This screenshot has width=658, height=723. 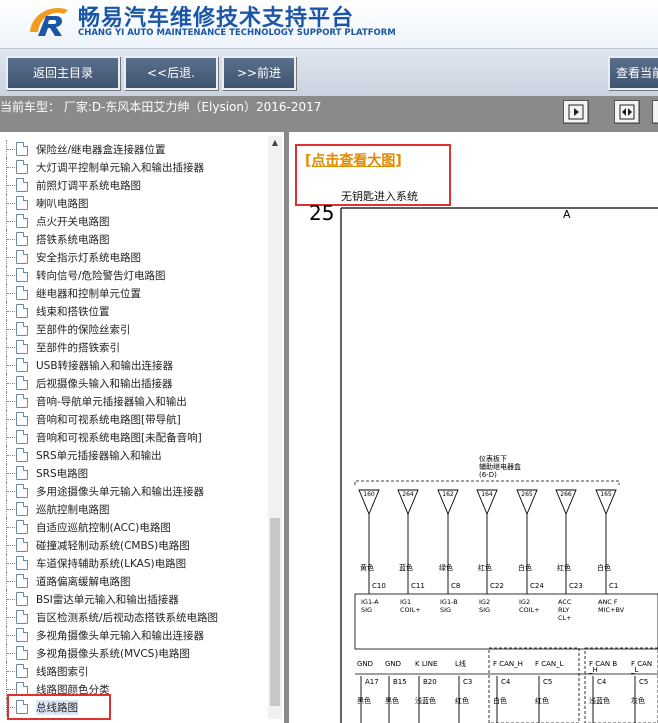 What do you see at coordinates (88, 258) in the screenshot?
I see `tree-item-label: 安全指示灯系统电路图` at bounding box center [88, 258].